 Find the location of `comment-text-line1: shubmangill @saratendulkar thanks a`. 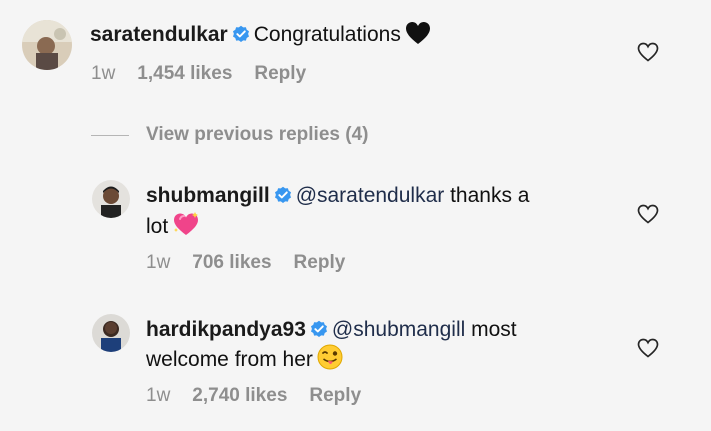

comment-text-line1: shubmangill @saratendulkar thanks a is located at coordinates (337, 196).